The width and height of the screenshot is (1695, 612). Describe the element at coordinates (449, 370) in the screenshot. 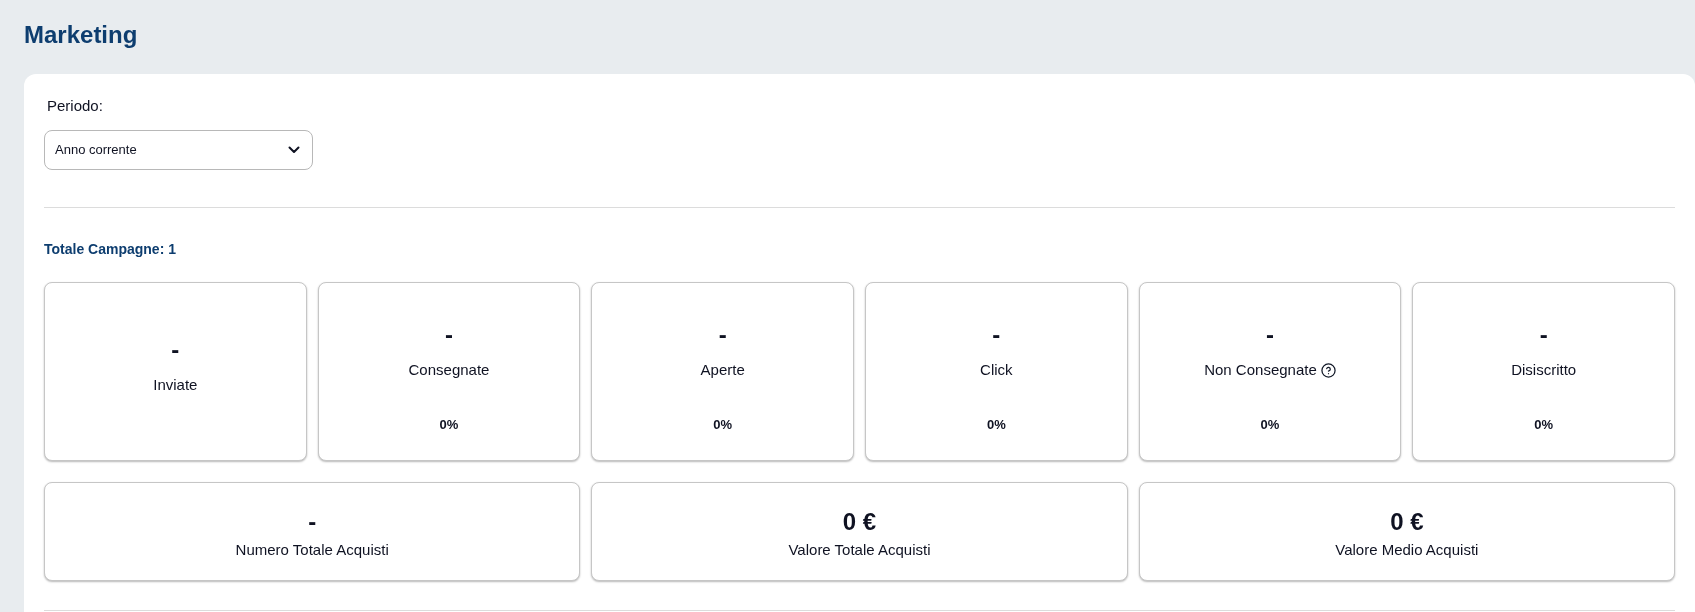

I see `stat-label: Consegnate` at that location.